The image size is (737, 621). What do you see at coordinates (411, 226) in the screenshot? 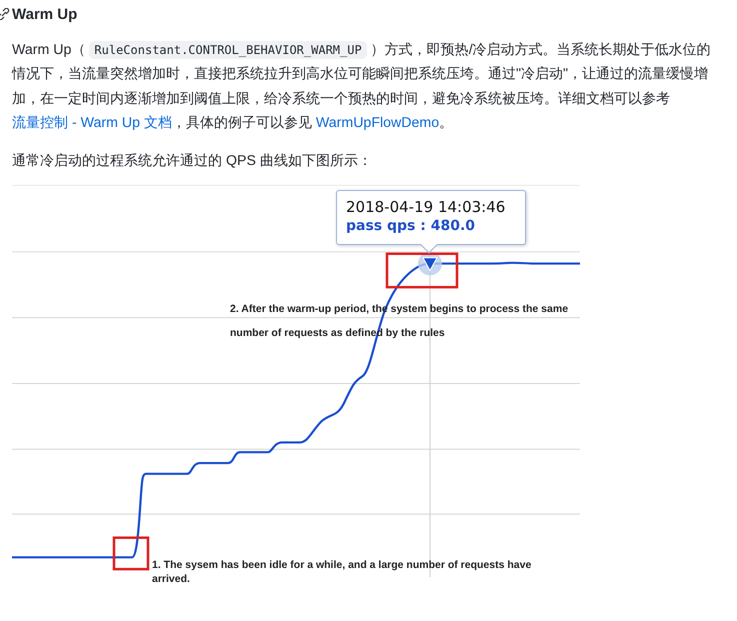
I see `tooltip-value: pass qps : 480.0` at bounding box center [411, 226].